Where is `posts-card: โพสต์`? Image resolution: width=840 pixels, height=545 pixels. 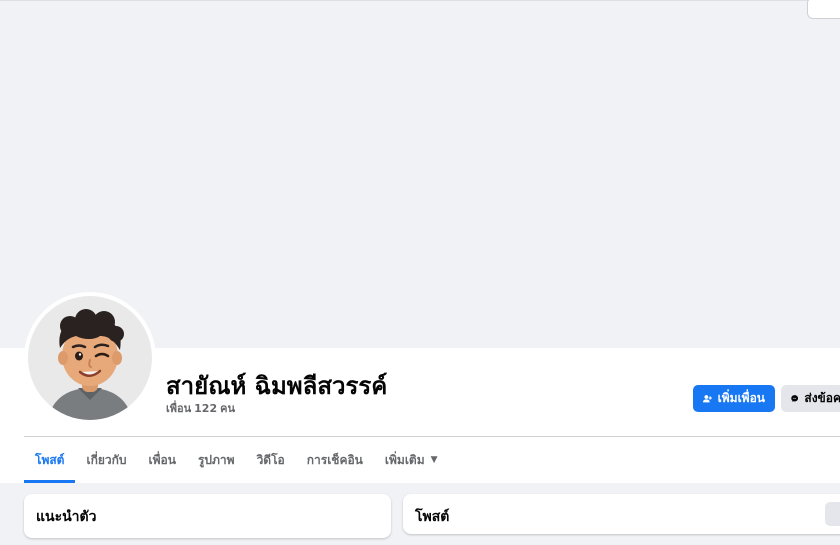
posts-card: โพสต์ is located at coordinates (621, 514).